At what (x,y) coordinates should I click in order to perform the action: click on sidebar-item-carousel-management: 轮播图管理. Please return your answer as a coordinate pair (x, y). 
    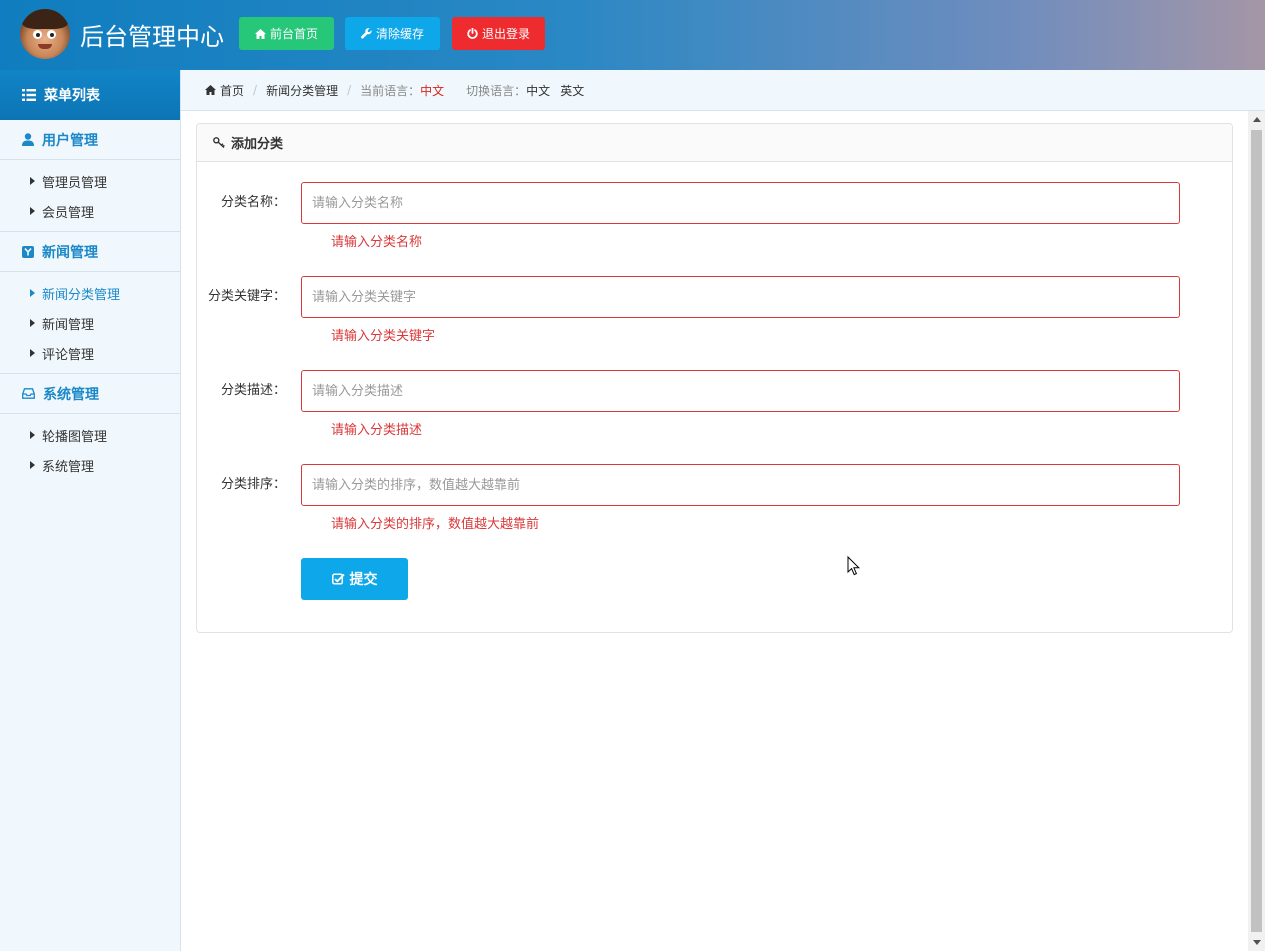
    Looking at the image, I should click on (90, 435).